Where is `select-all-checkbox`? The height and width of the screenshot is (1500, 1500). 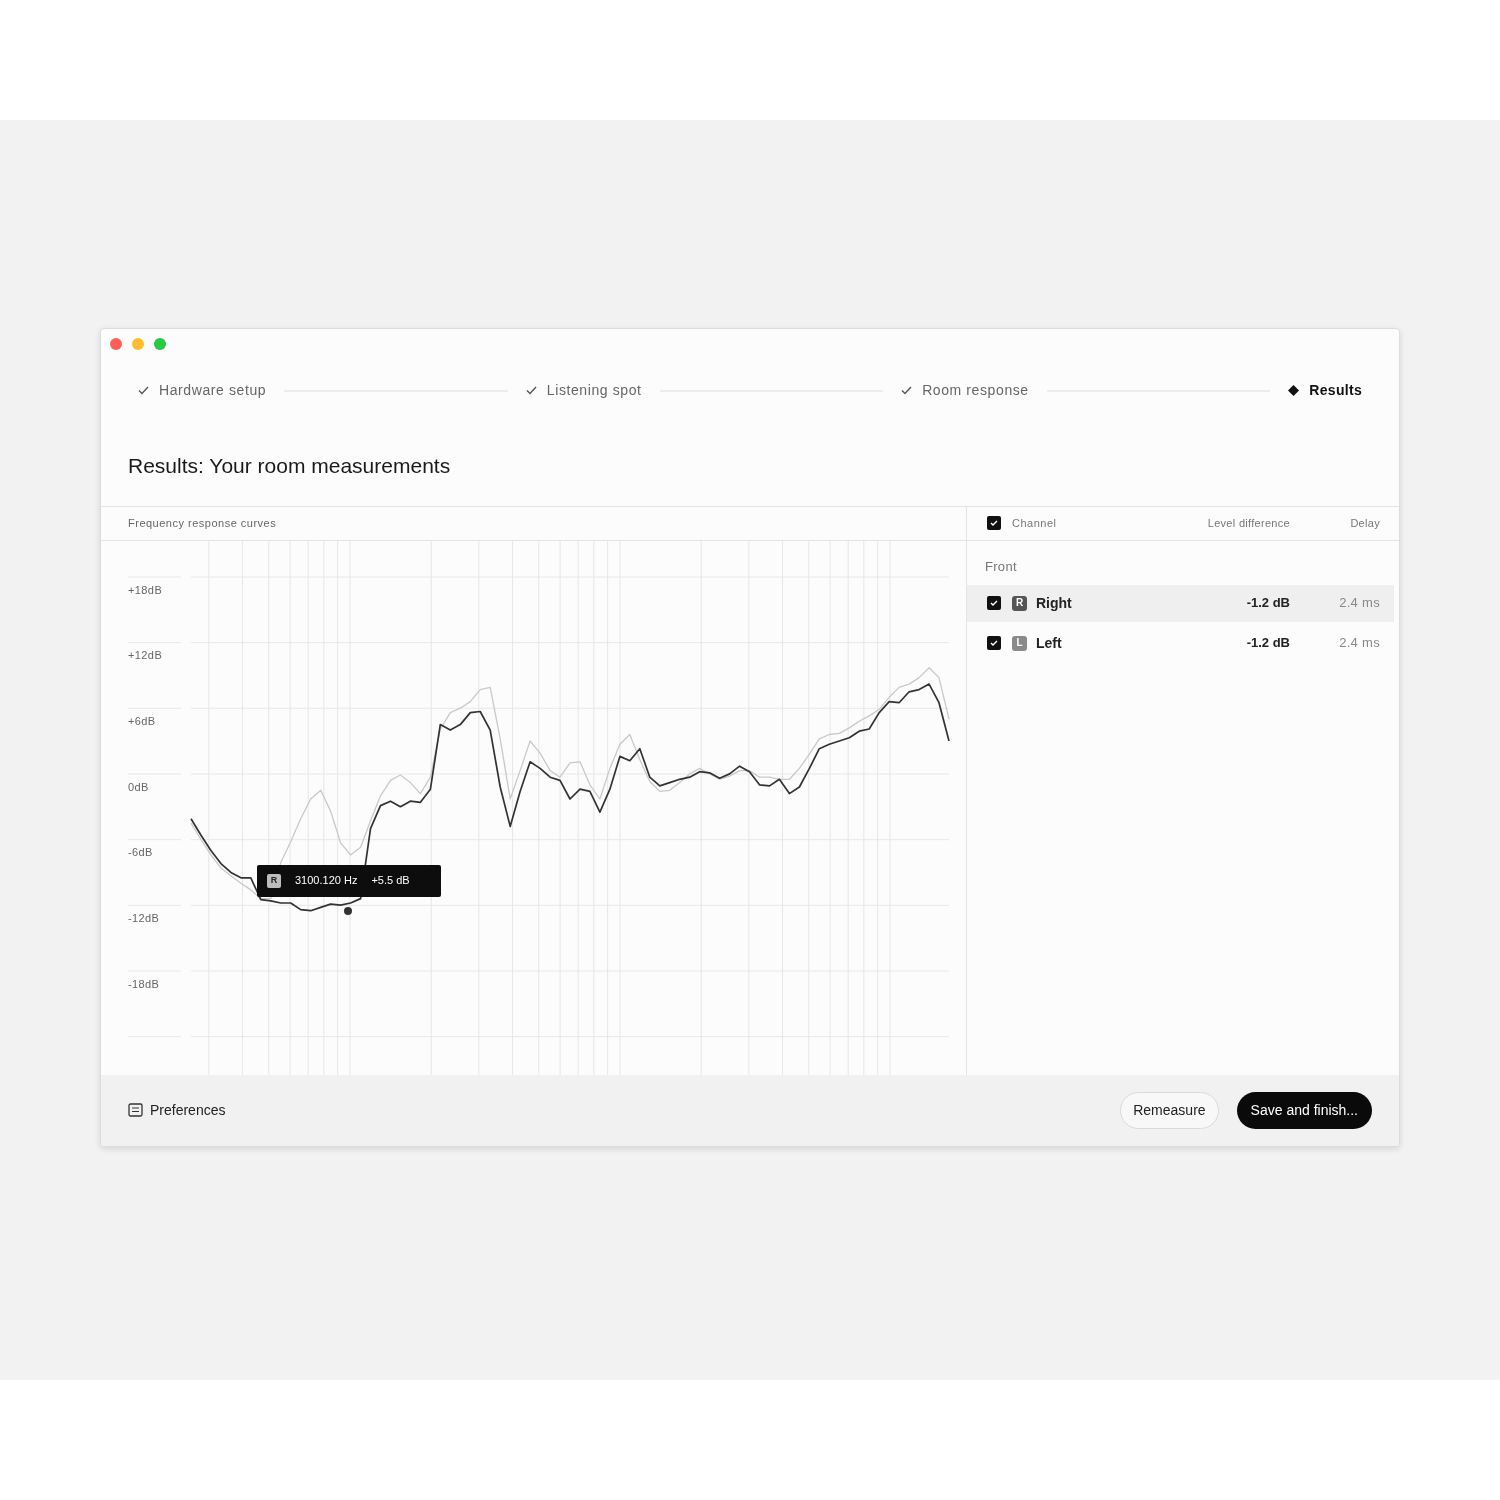
select-all-checkbox is located at coordinates (994, 523).